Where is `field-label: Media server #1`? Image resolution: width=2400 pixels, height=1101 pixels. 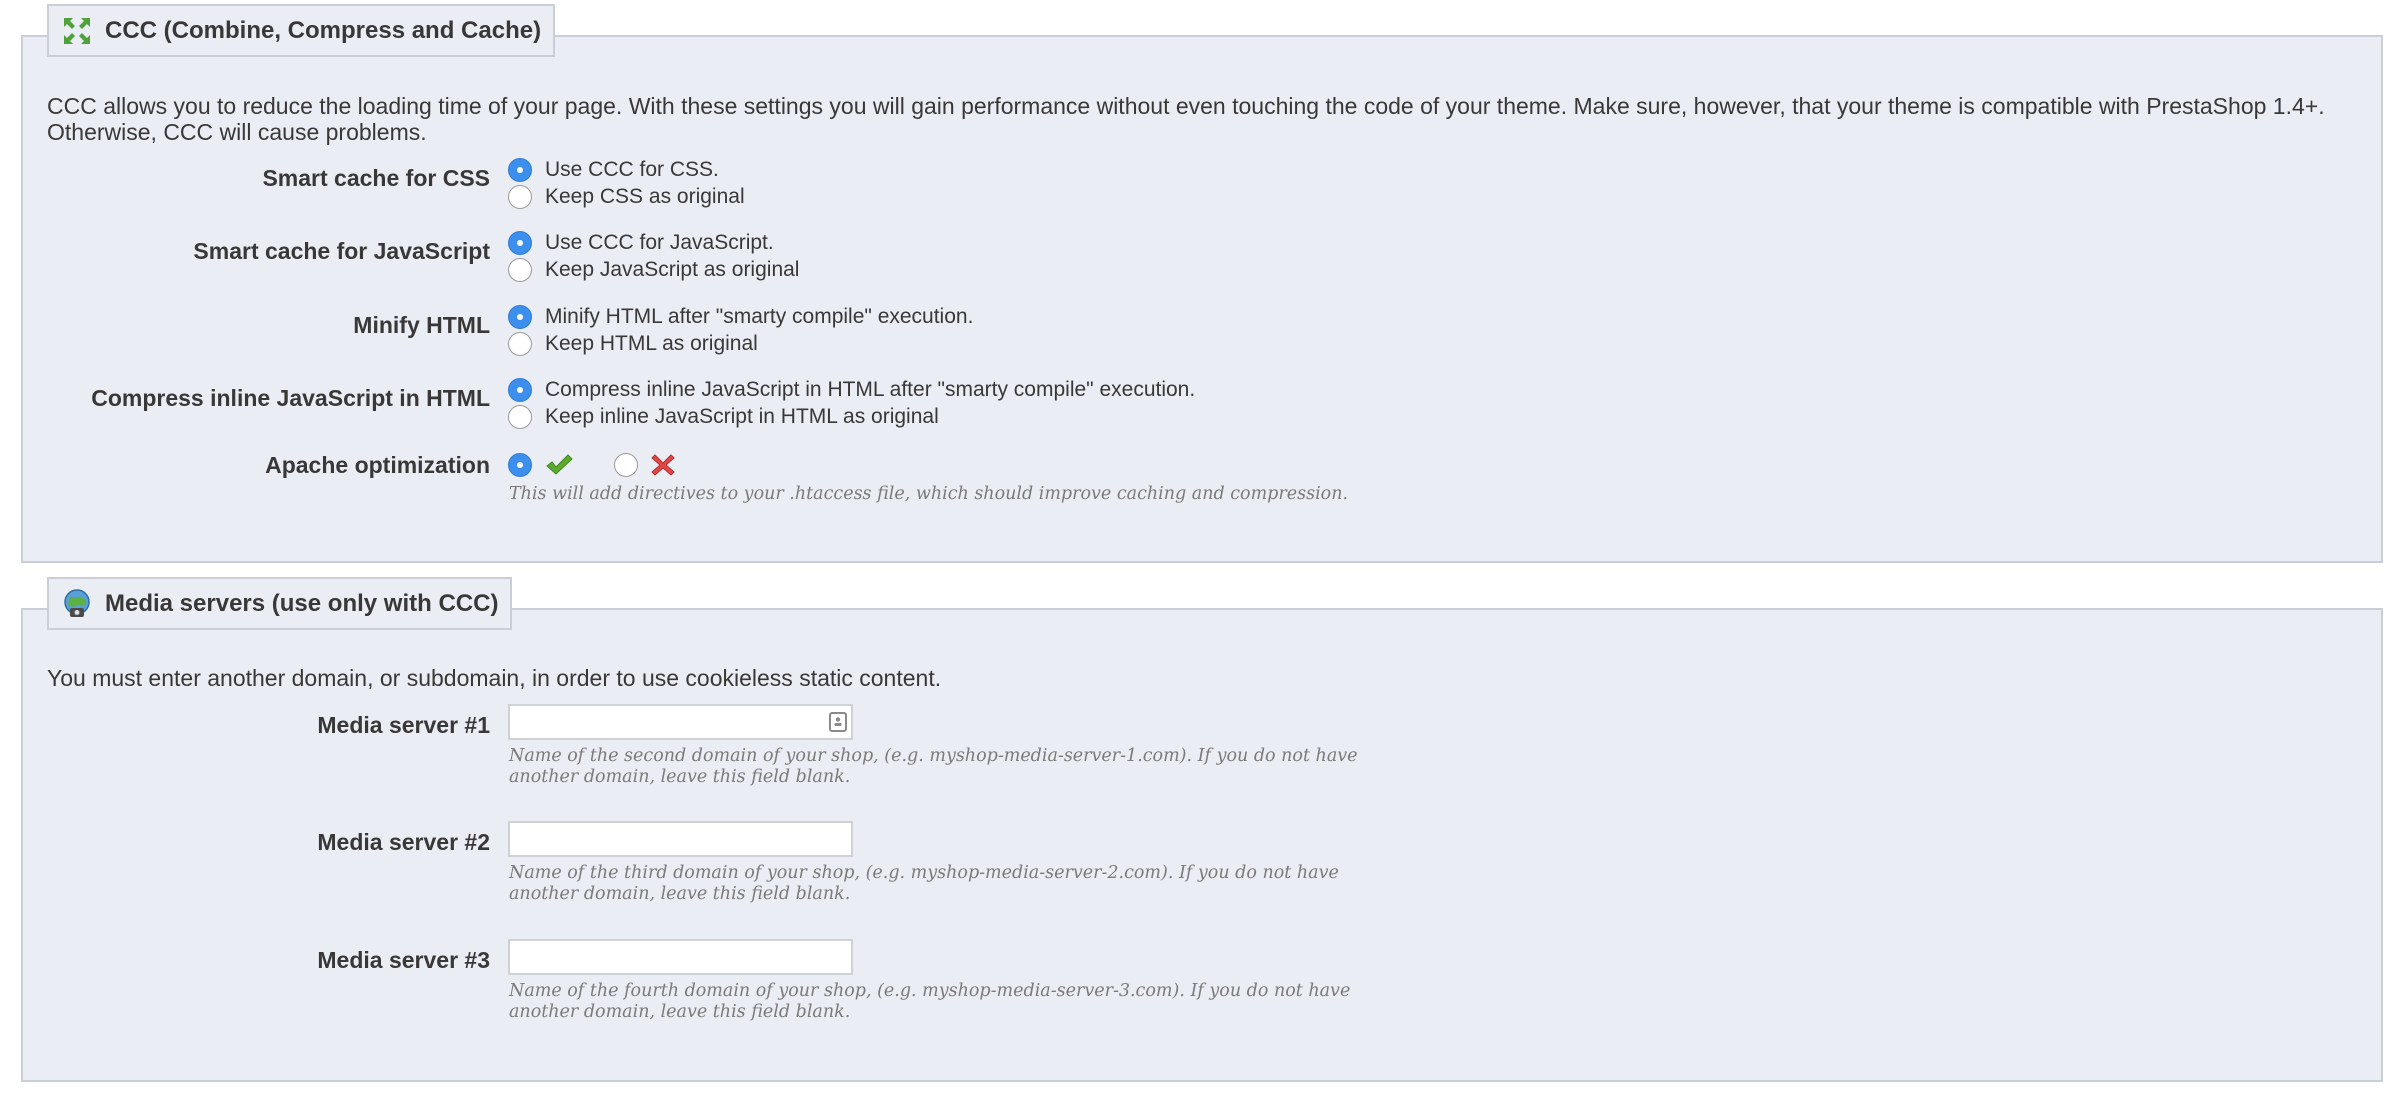
field-label: Media server #1 is located at coordinates (403, 725).